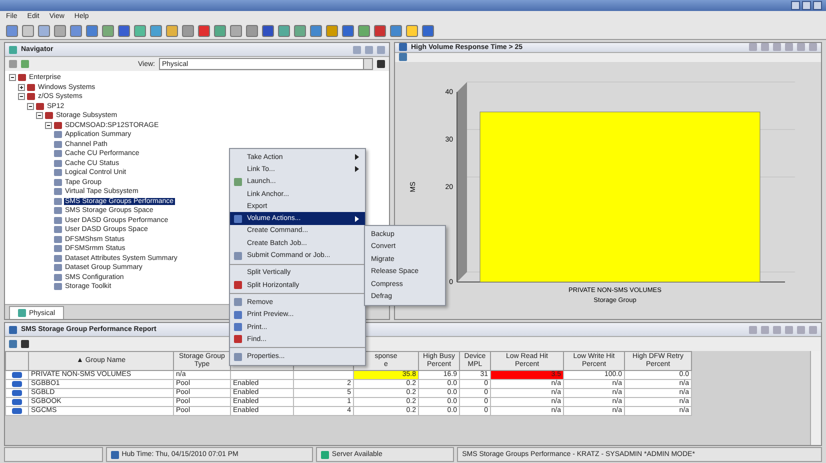  What do you see at coordinates (367, 64) in the screenshot?
I see `caret-icon` at bounding box center [367, 64].